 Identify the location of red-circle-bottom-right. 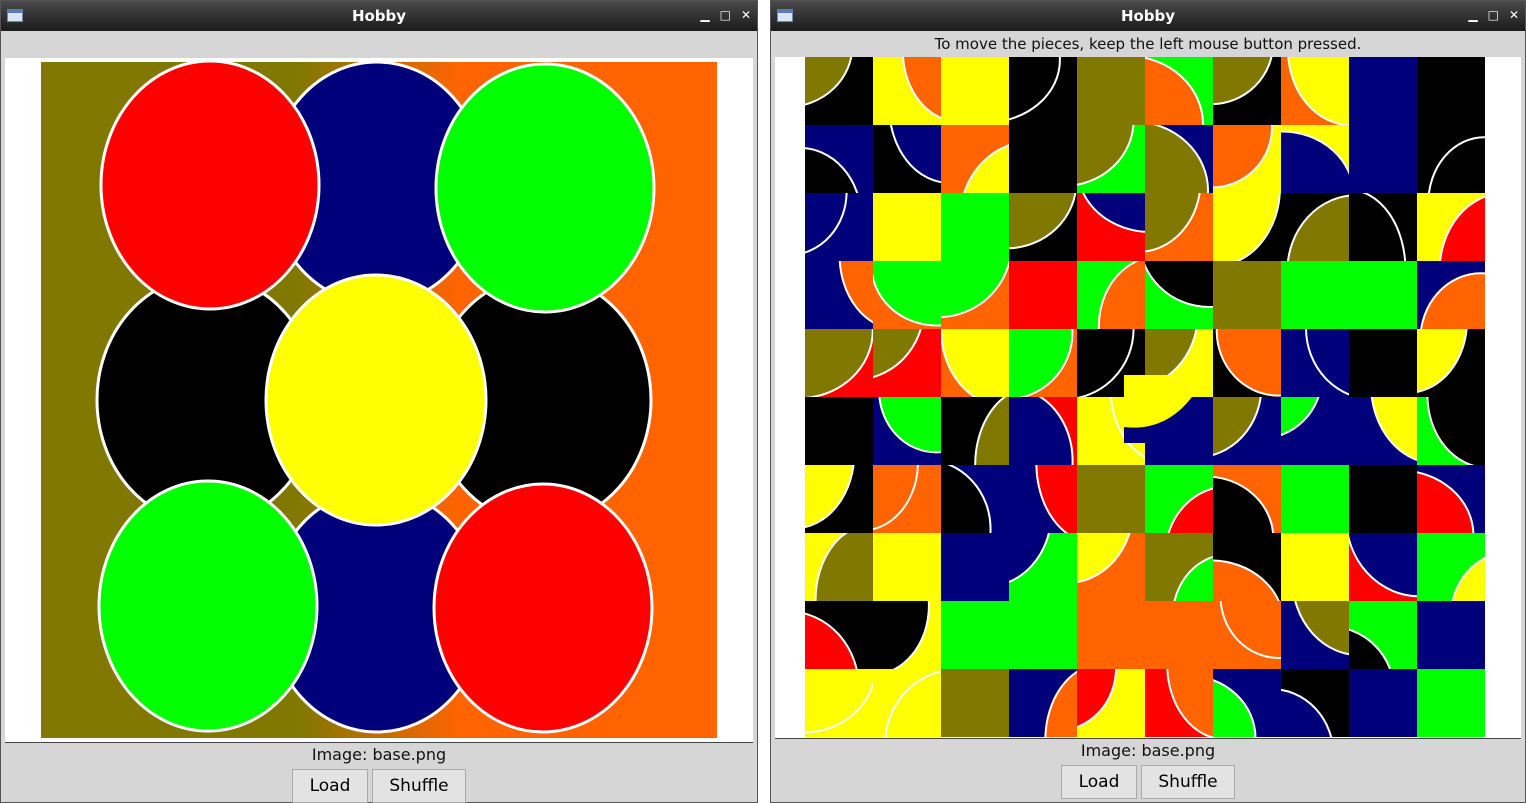
(543, 608).